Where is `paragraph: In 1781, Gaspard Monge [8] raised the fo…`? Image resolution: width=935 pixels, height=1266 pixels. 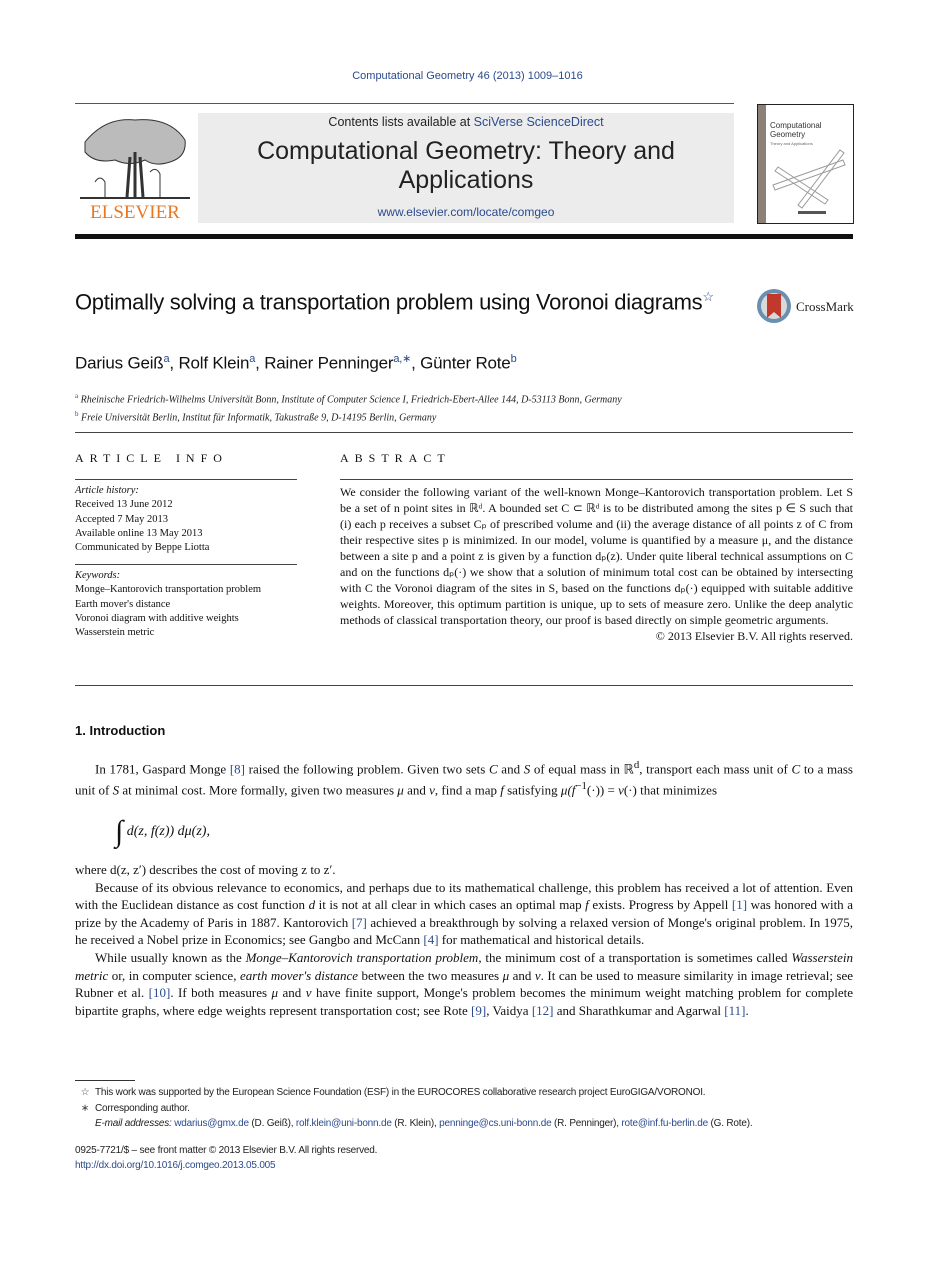 paragraph: In 1781, Gaspard Monge [8] raised the fo… is located at coordinates (464, 778).